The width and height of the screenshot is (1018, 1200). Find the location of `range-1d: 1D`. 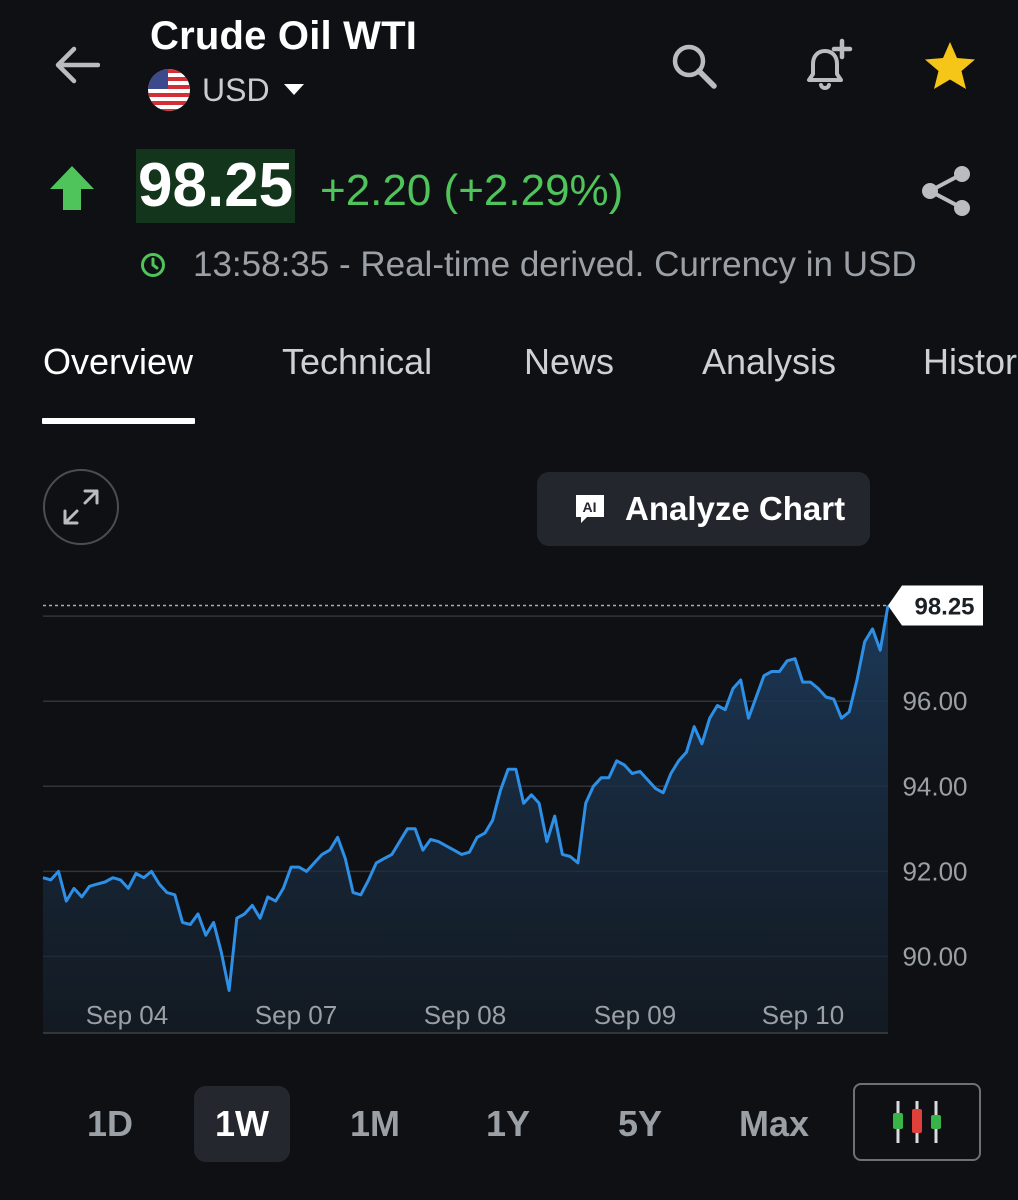

range-1d: 1D is located at coordinates (110, 1124).